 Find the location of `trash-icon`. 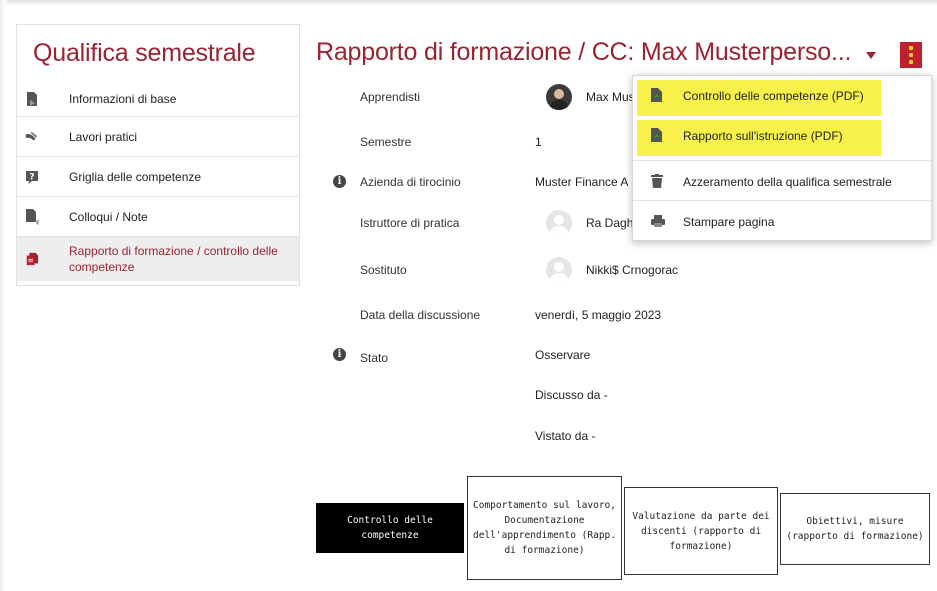

trash-icon is located at coordinates (657, 181).